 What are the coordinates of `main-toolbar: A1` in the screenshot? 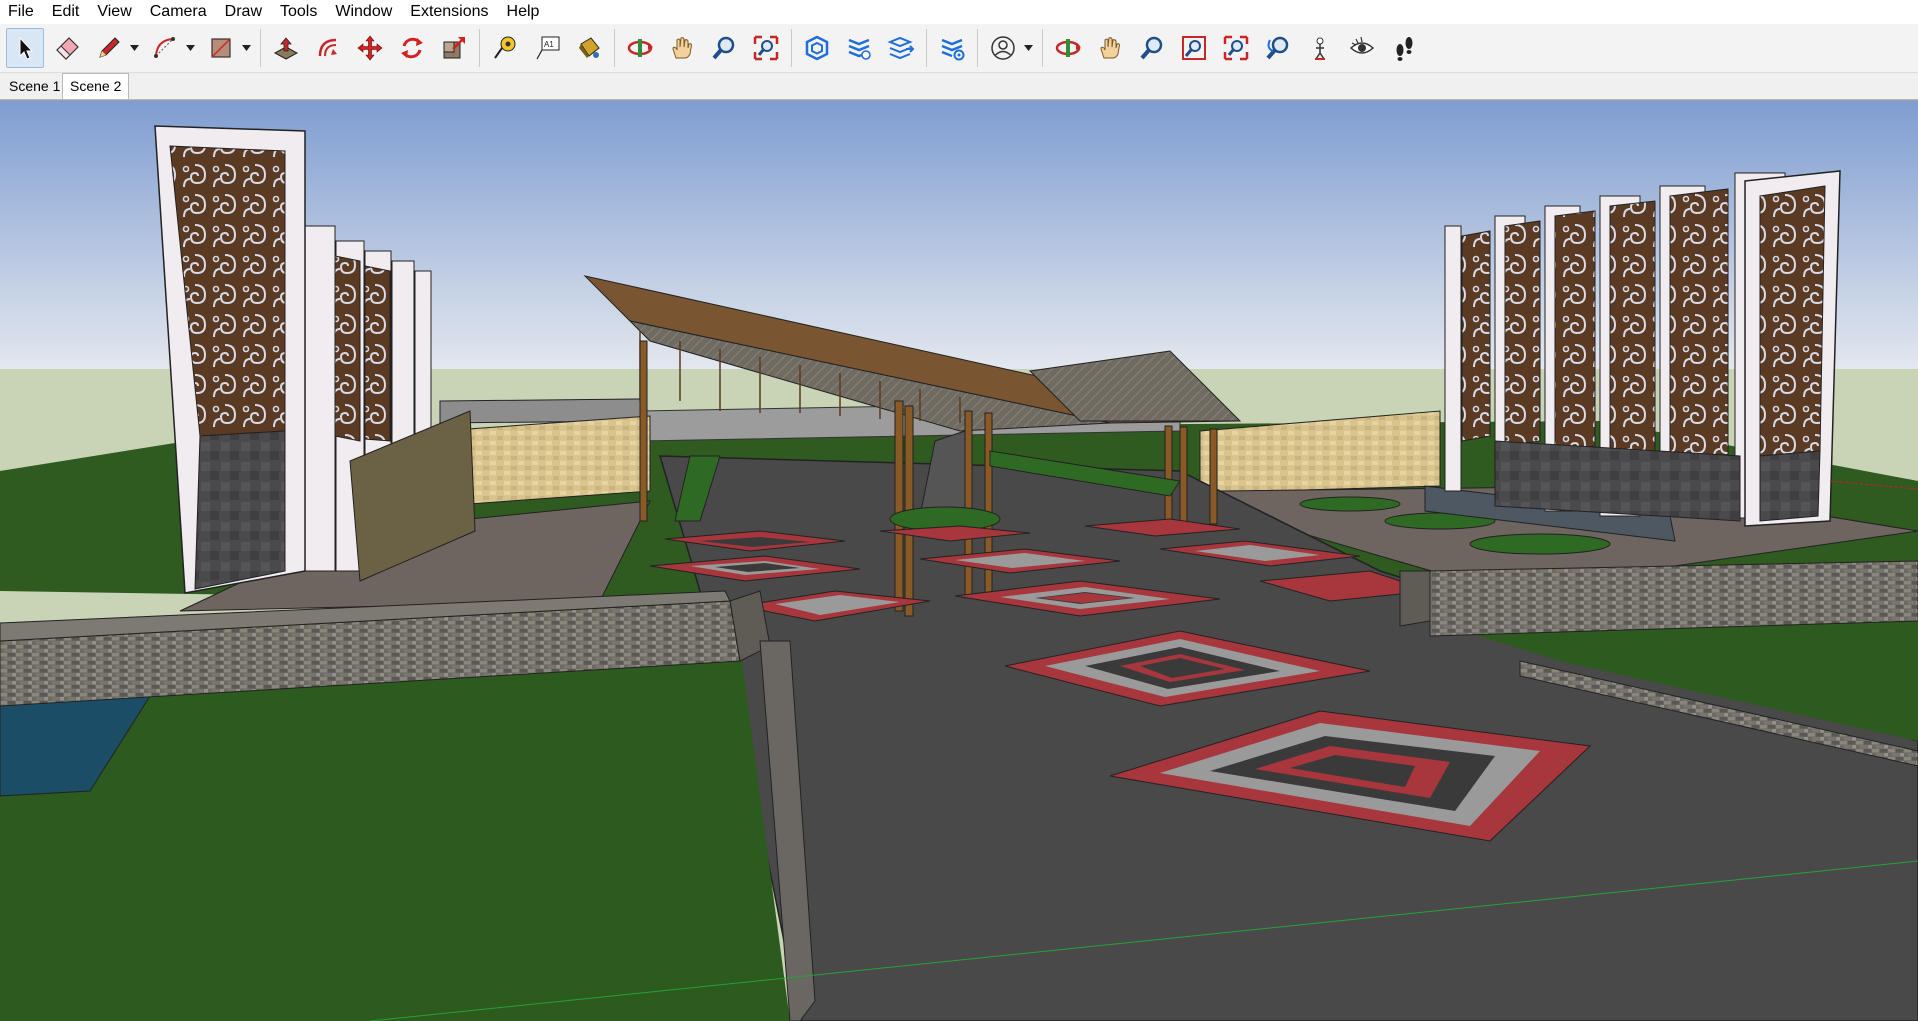 It's located at (959, 48).